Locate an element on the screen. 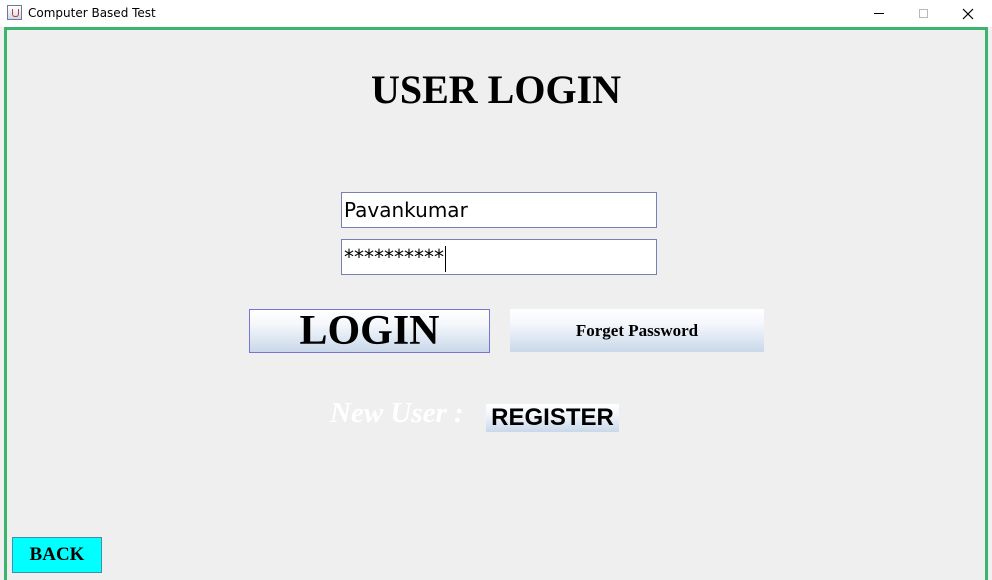 This screenshot has width=992, height=580. maximize-icon is located at coordinates (923, 13).